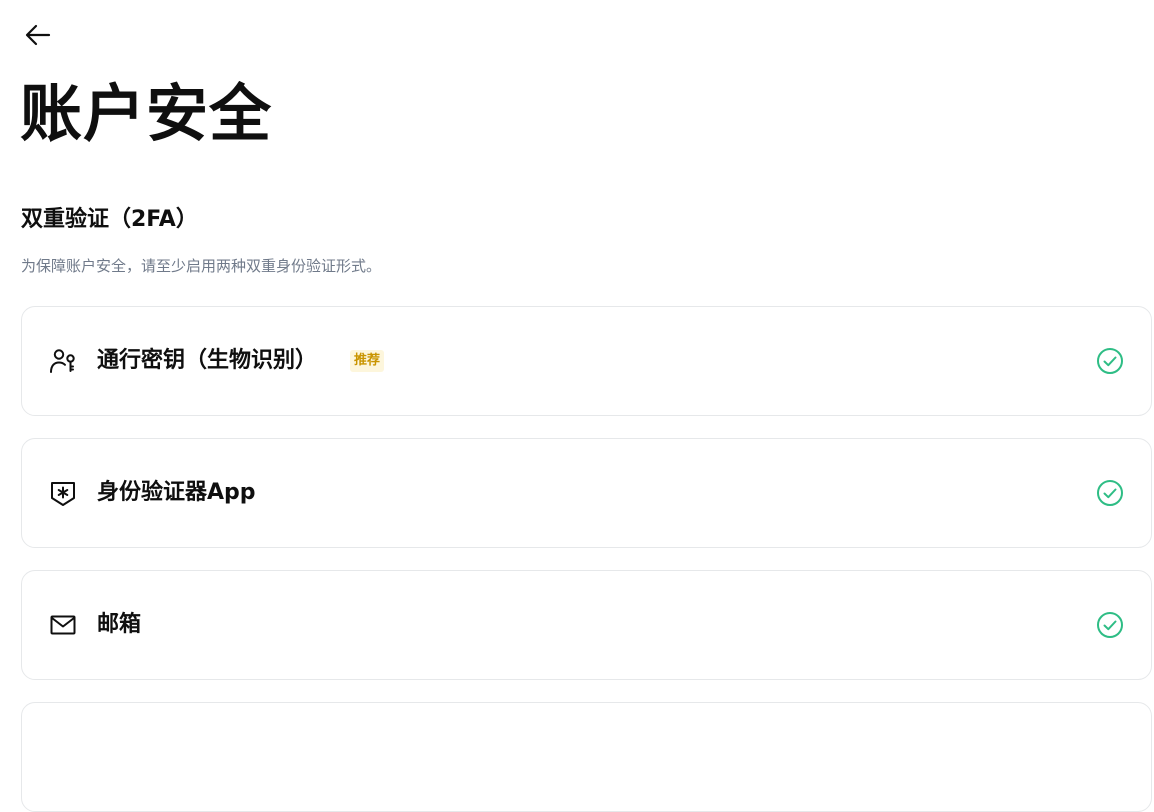 The width and height of the screenshot is (1154, 812). Describe the element at coordinates (586, 757) in the screenshot. I see `method-card-partial` at that location.